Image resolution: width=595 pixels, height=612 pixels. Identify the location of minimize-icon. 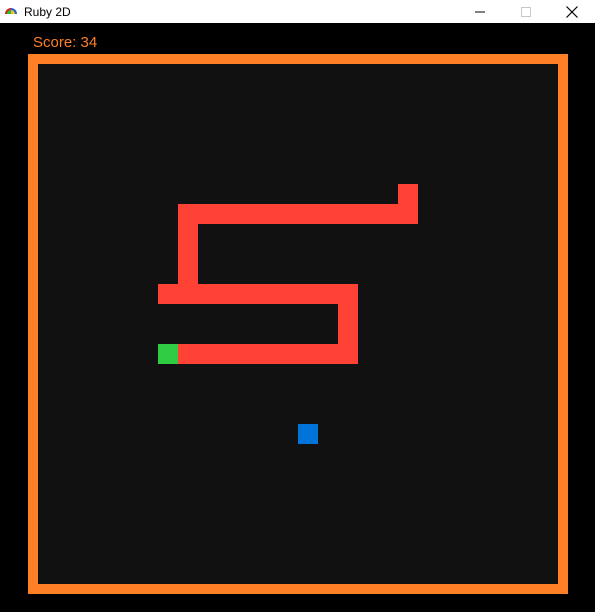
(480, 11).